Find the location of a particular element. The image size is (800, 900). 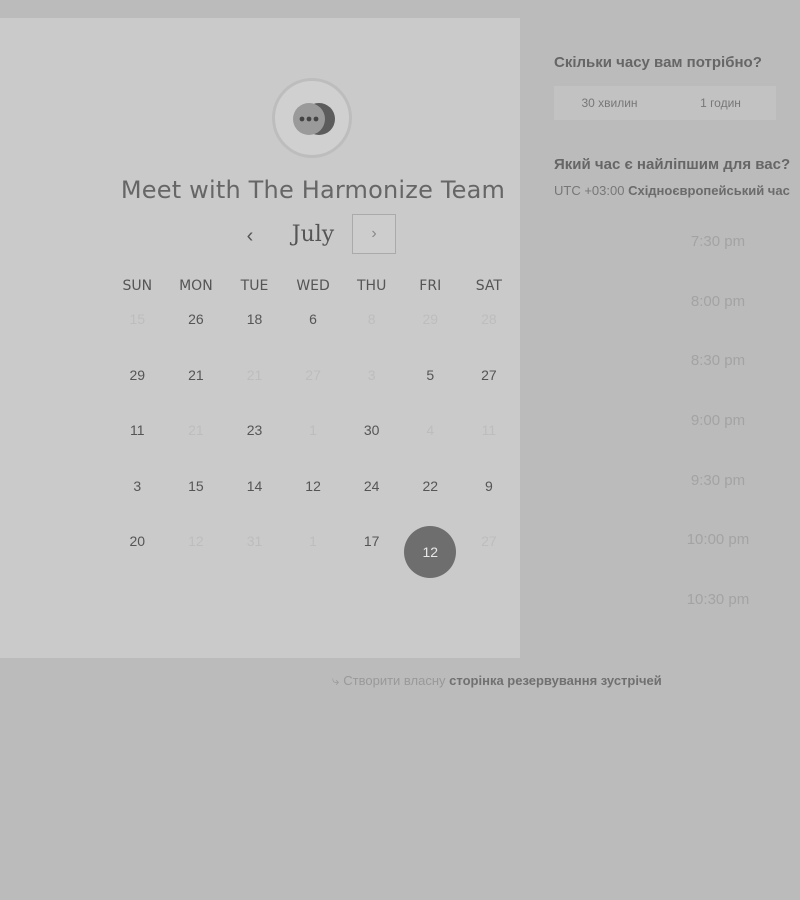

calendar-week-row: 3 15 14 12 24 22 9 is located at coordinates (313, 496).